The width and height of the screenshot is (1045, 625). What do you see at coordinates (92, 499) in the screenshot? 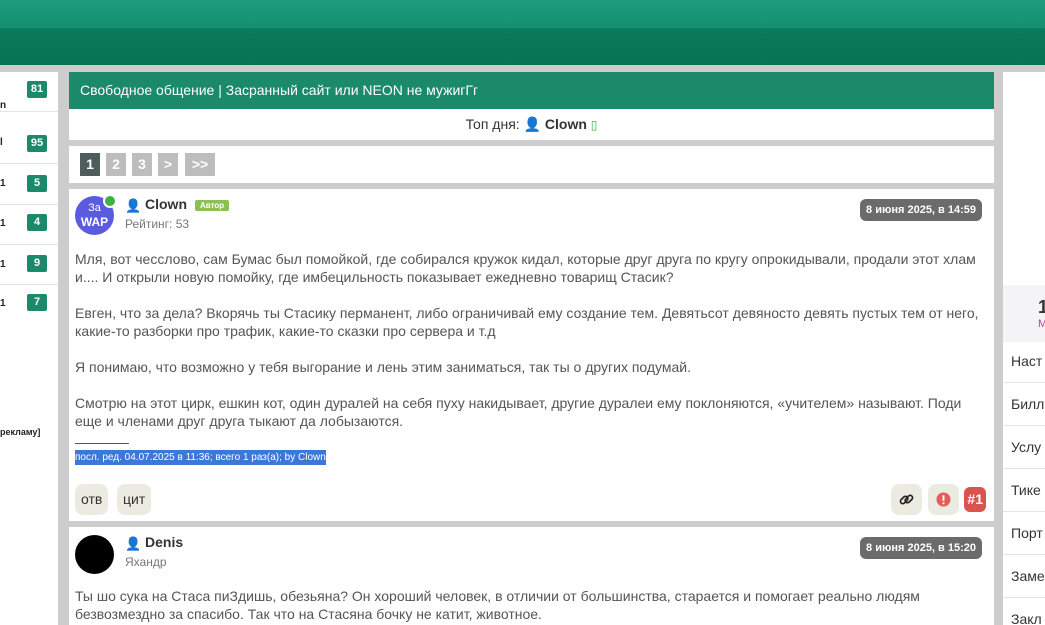
I see `reply-button: отв` at bounding box center [92, 499].